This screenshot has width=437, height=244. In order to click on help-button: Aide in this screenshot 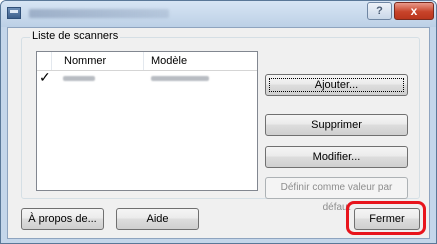, I will do `click(157, 219)`.